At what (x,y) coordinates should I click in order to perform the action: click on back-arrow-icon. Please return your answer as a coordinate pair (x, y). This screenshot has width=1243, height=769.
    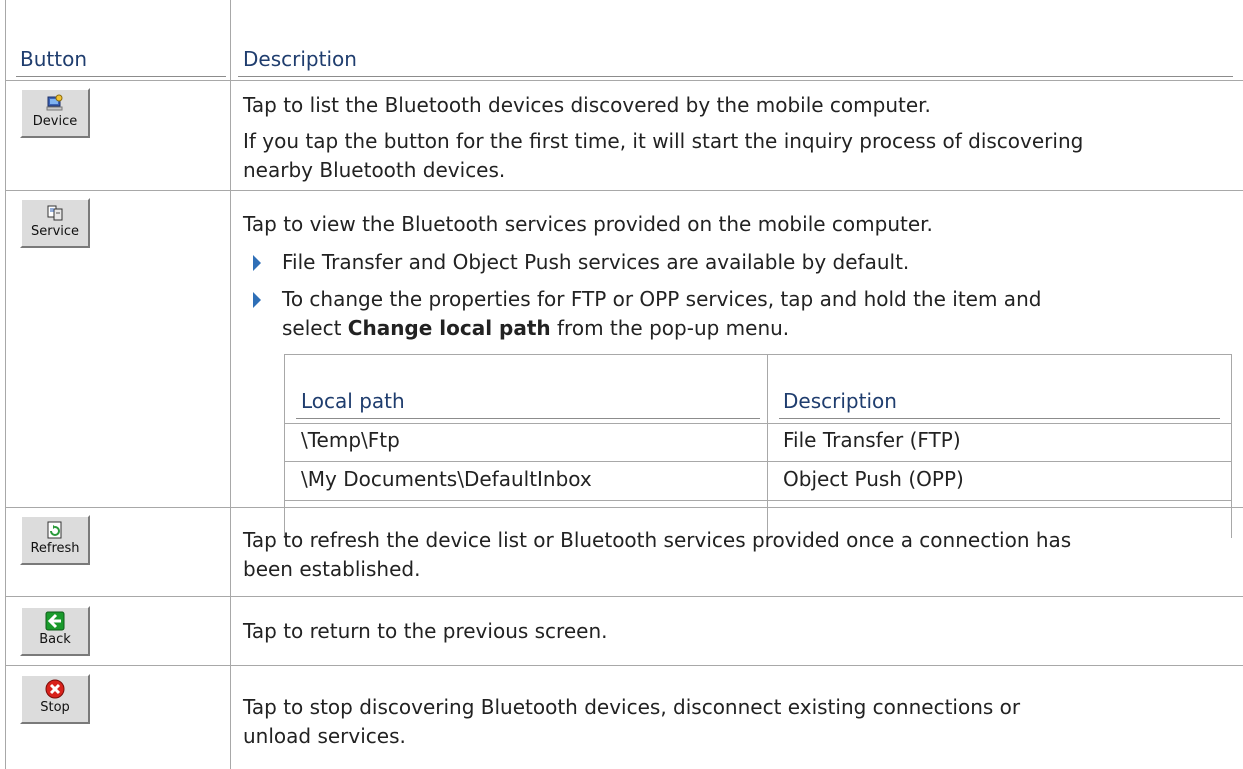
    Looking at the image, I should click on (55, 621).